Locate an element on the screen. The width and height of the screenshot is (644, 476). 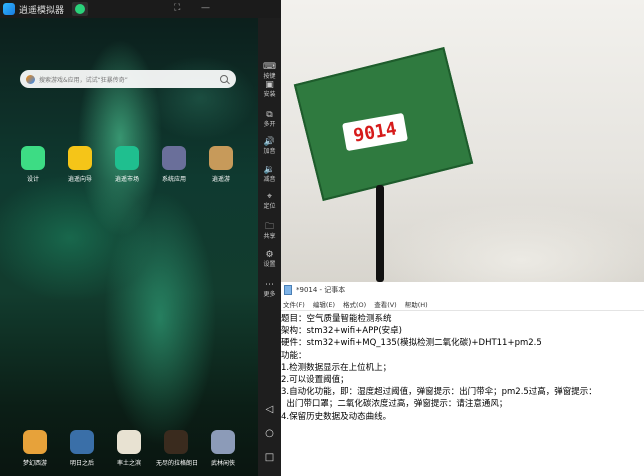
app-shortcut: 逍遥游 is located at coordinates (221, 164).